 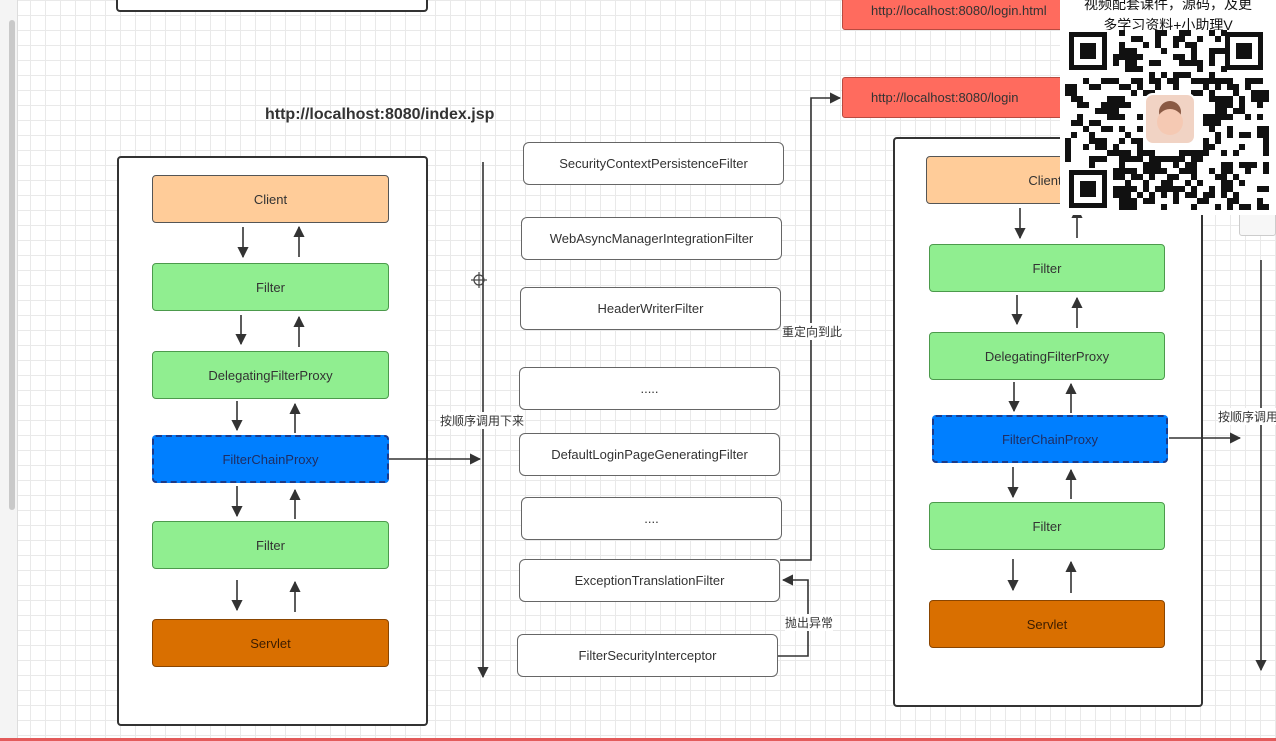 I want to click on right-call-order-label: 按顺序调用, so click(x=1247, y=416).